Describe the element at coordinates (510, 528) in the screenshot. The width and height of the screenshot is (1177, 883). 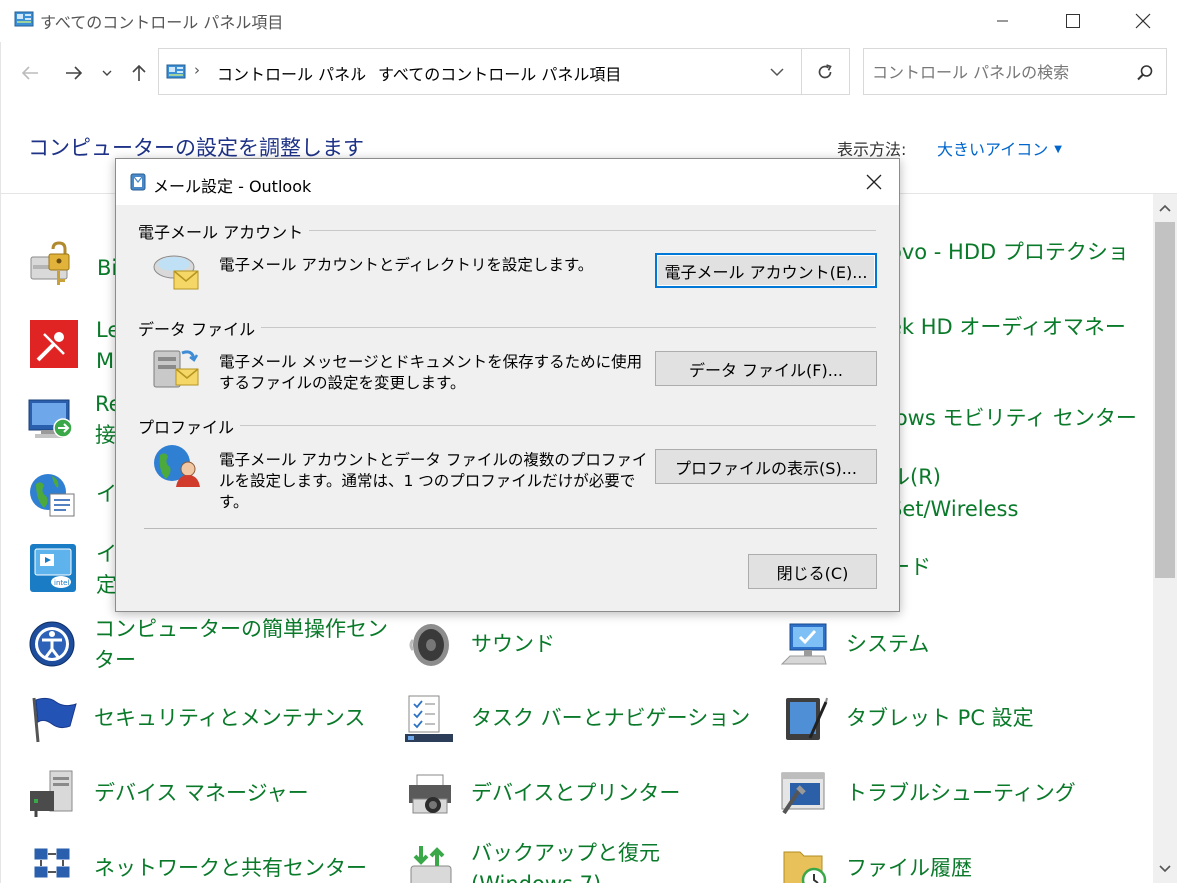
I see `dialog-divider` at that location.